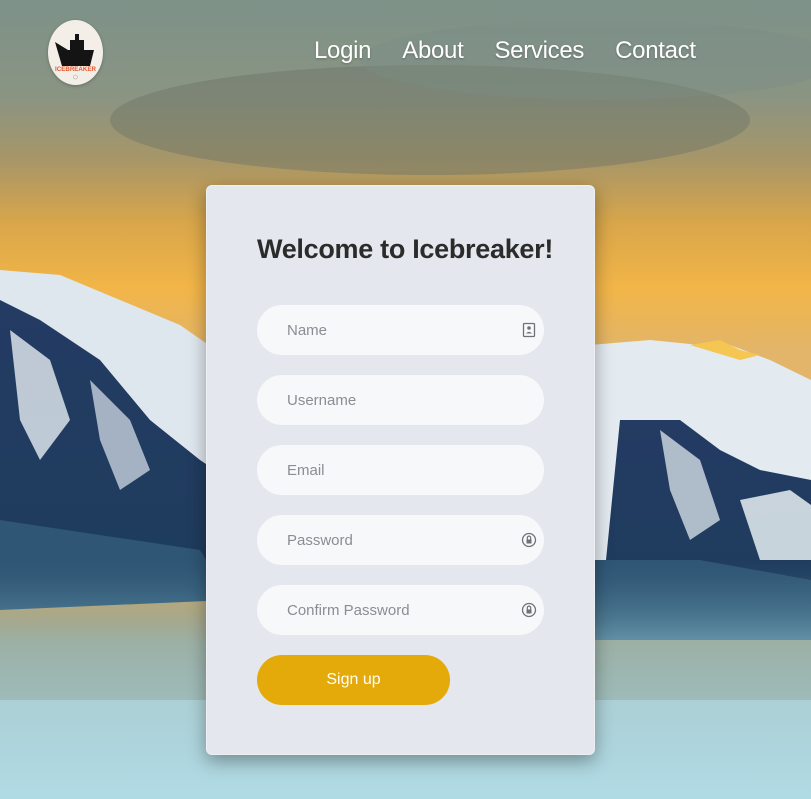  Describe the element at coordinates (539, 51) in the screenshot. I see `nav-services: Services` at that location.